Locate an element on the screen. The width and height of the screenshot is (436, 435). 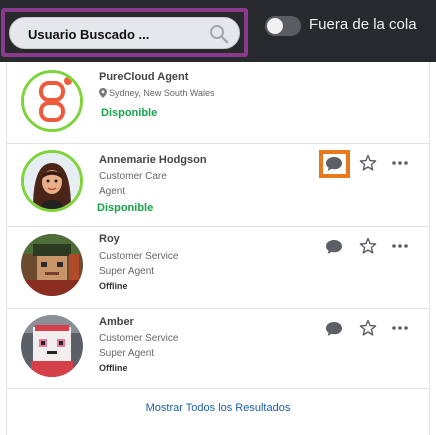
result-name: PureCloud Agent is located at coordinates (143, 77).